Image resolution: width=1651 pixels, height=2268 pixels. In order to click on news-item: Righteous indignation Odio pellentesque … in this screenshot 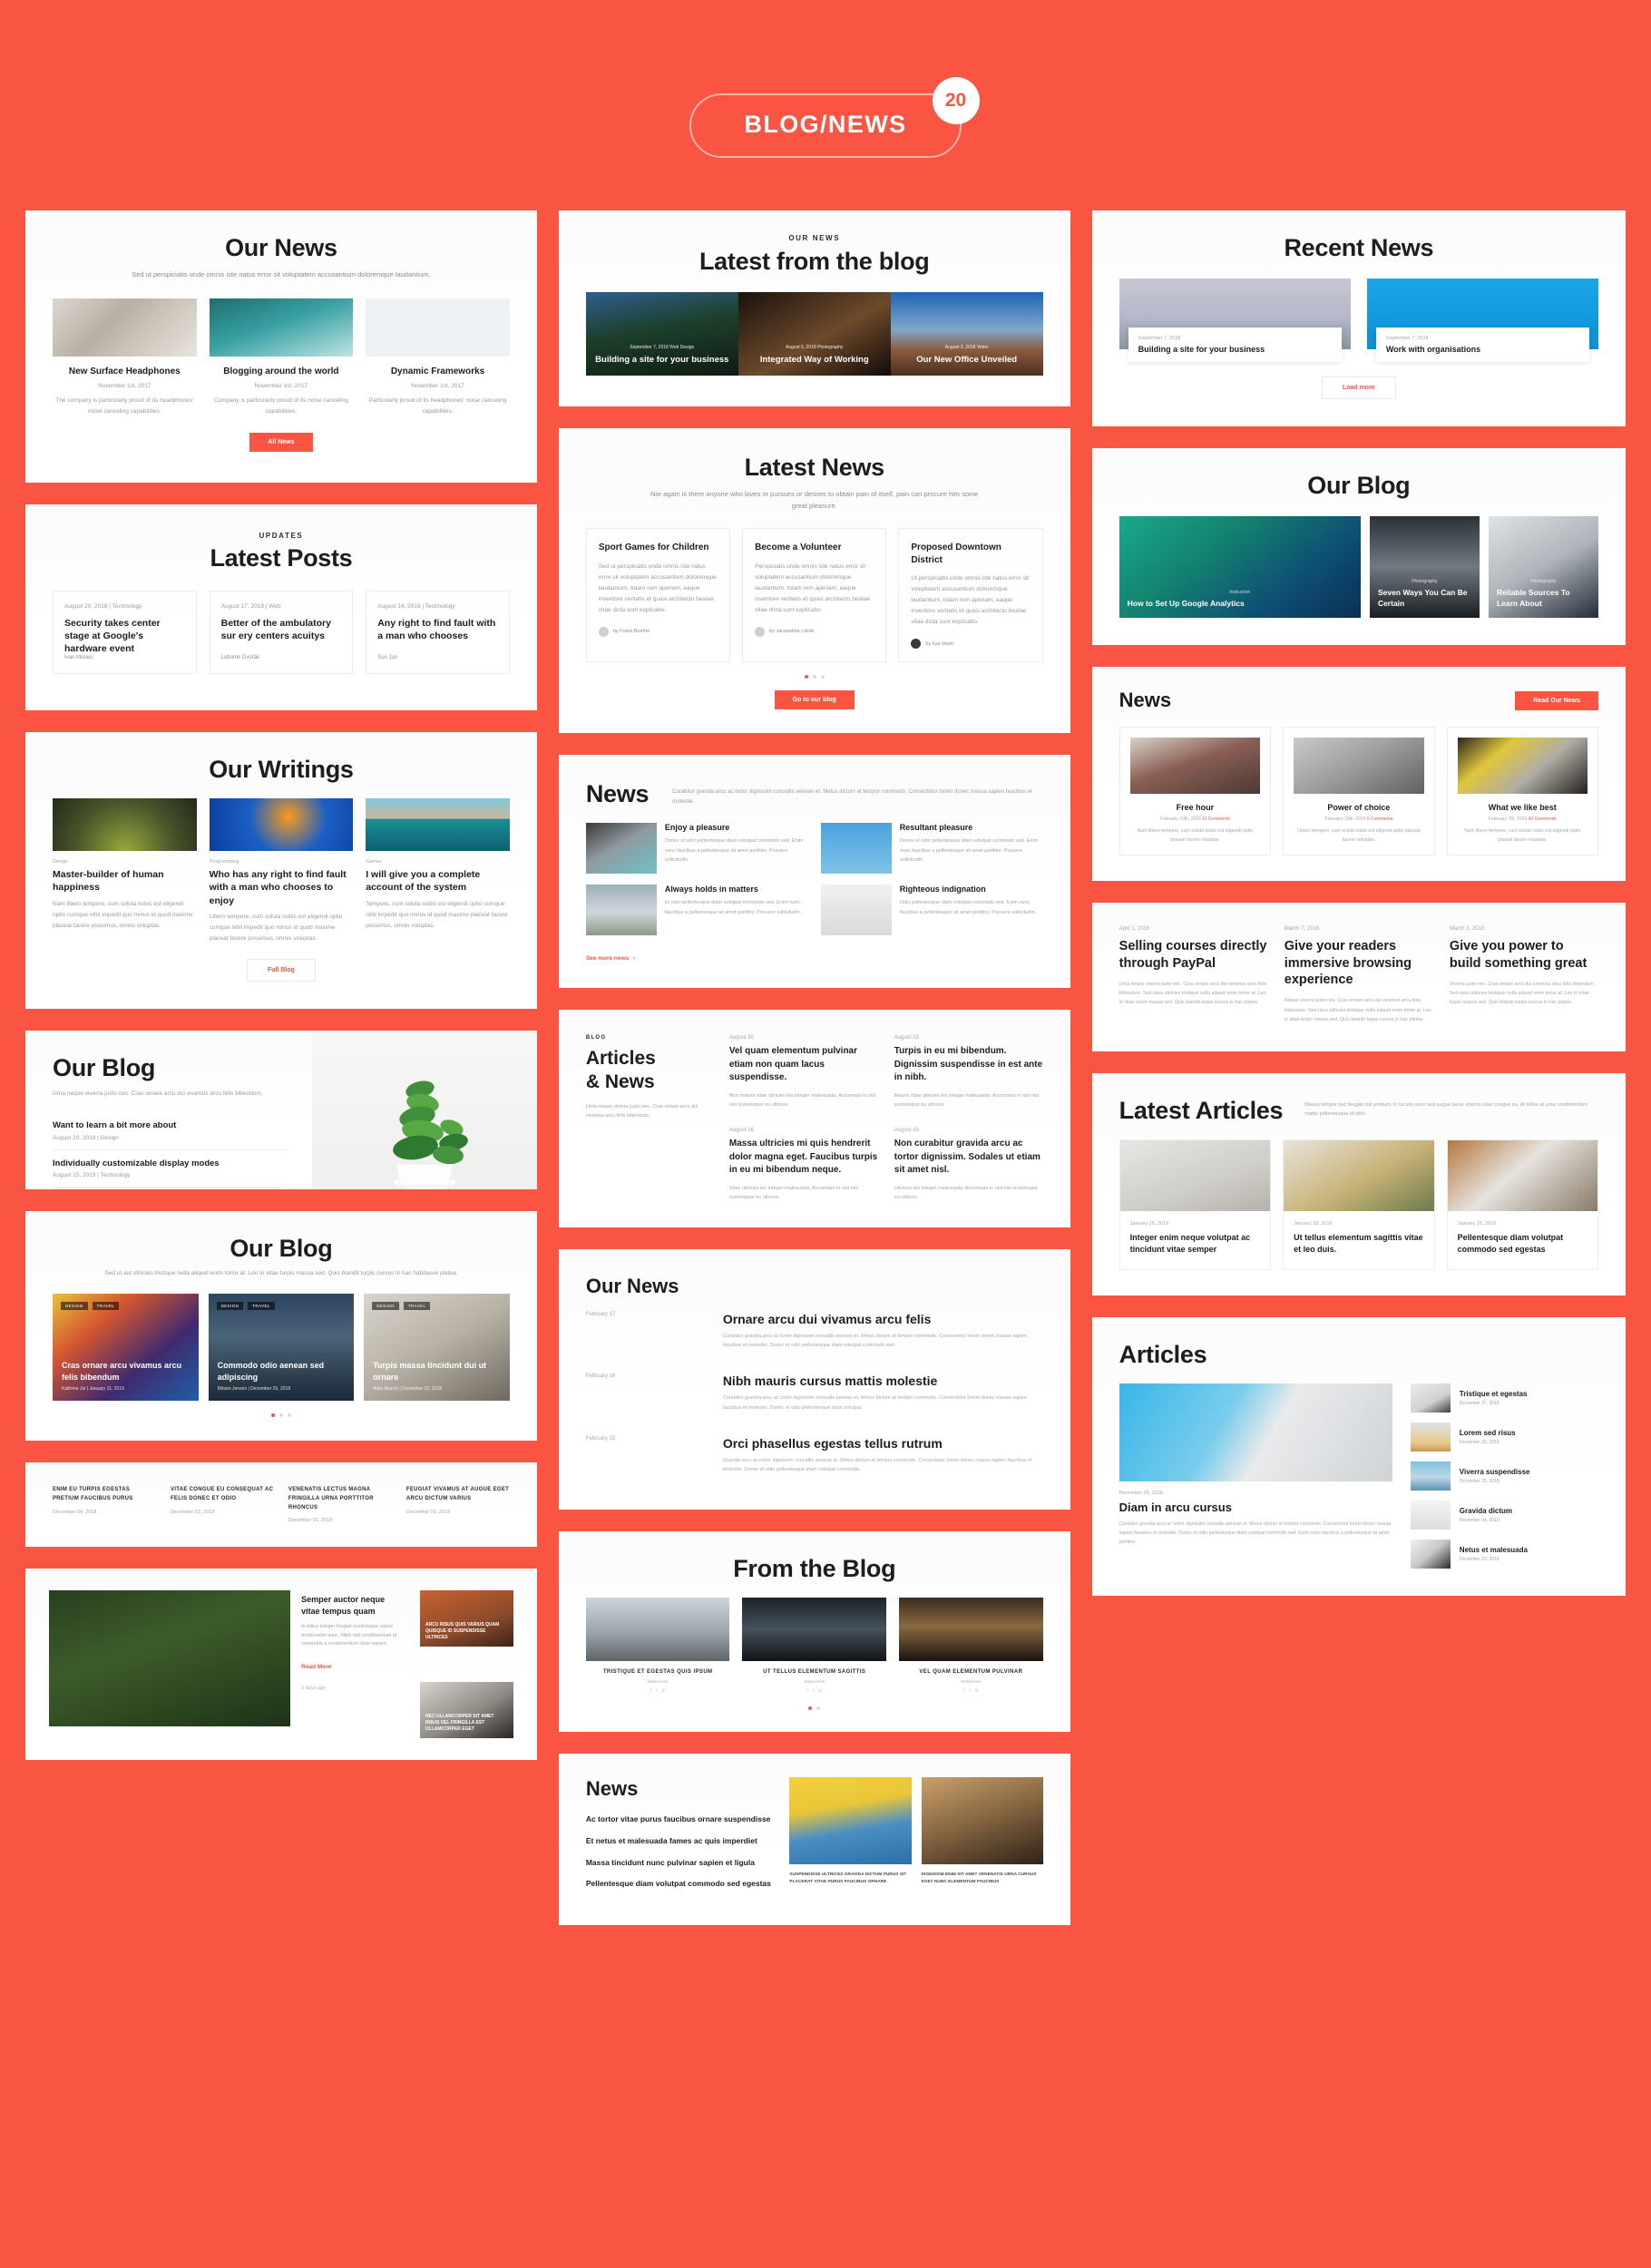, I will do `click(931, 910)`.